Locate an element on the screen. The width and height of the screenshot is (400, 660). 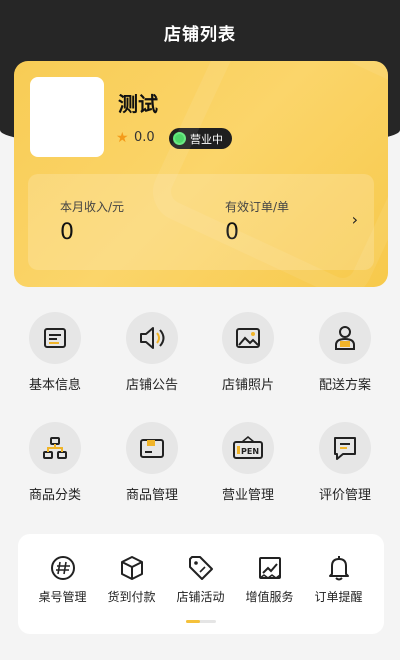
courier-icon is located at coordinates (345, 338).